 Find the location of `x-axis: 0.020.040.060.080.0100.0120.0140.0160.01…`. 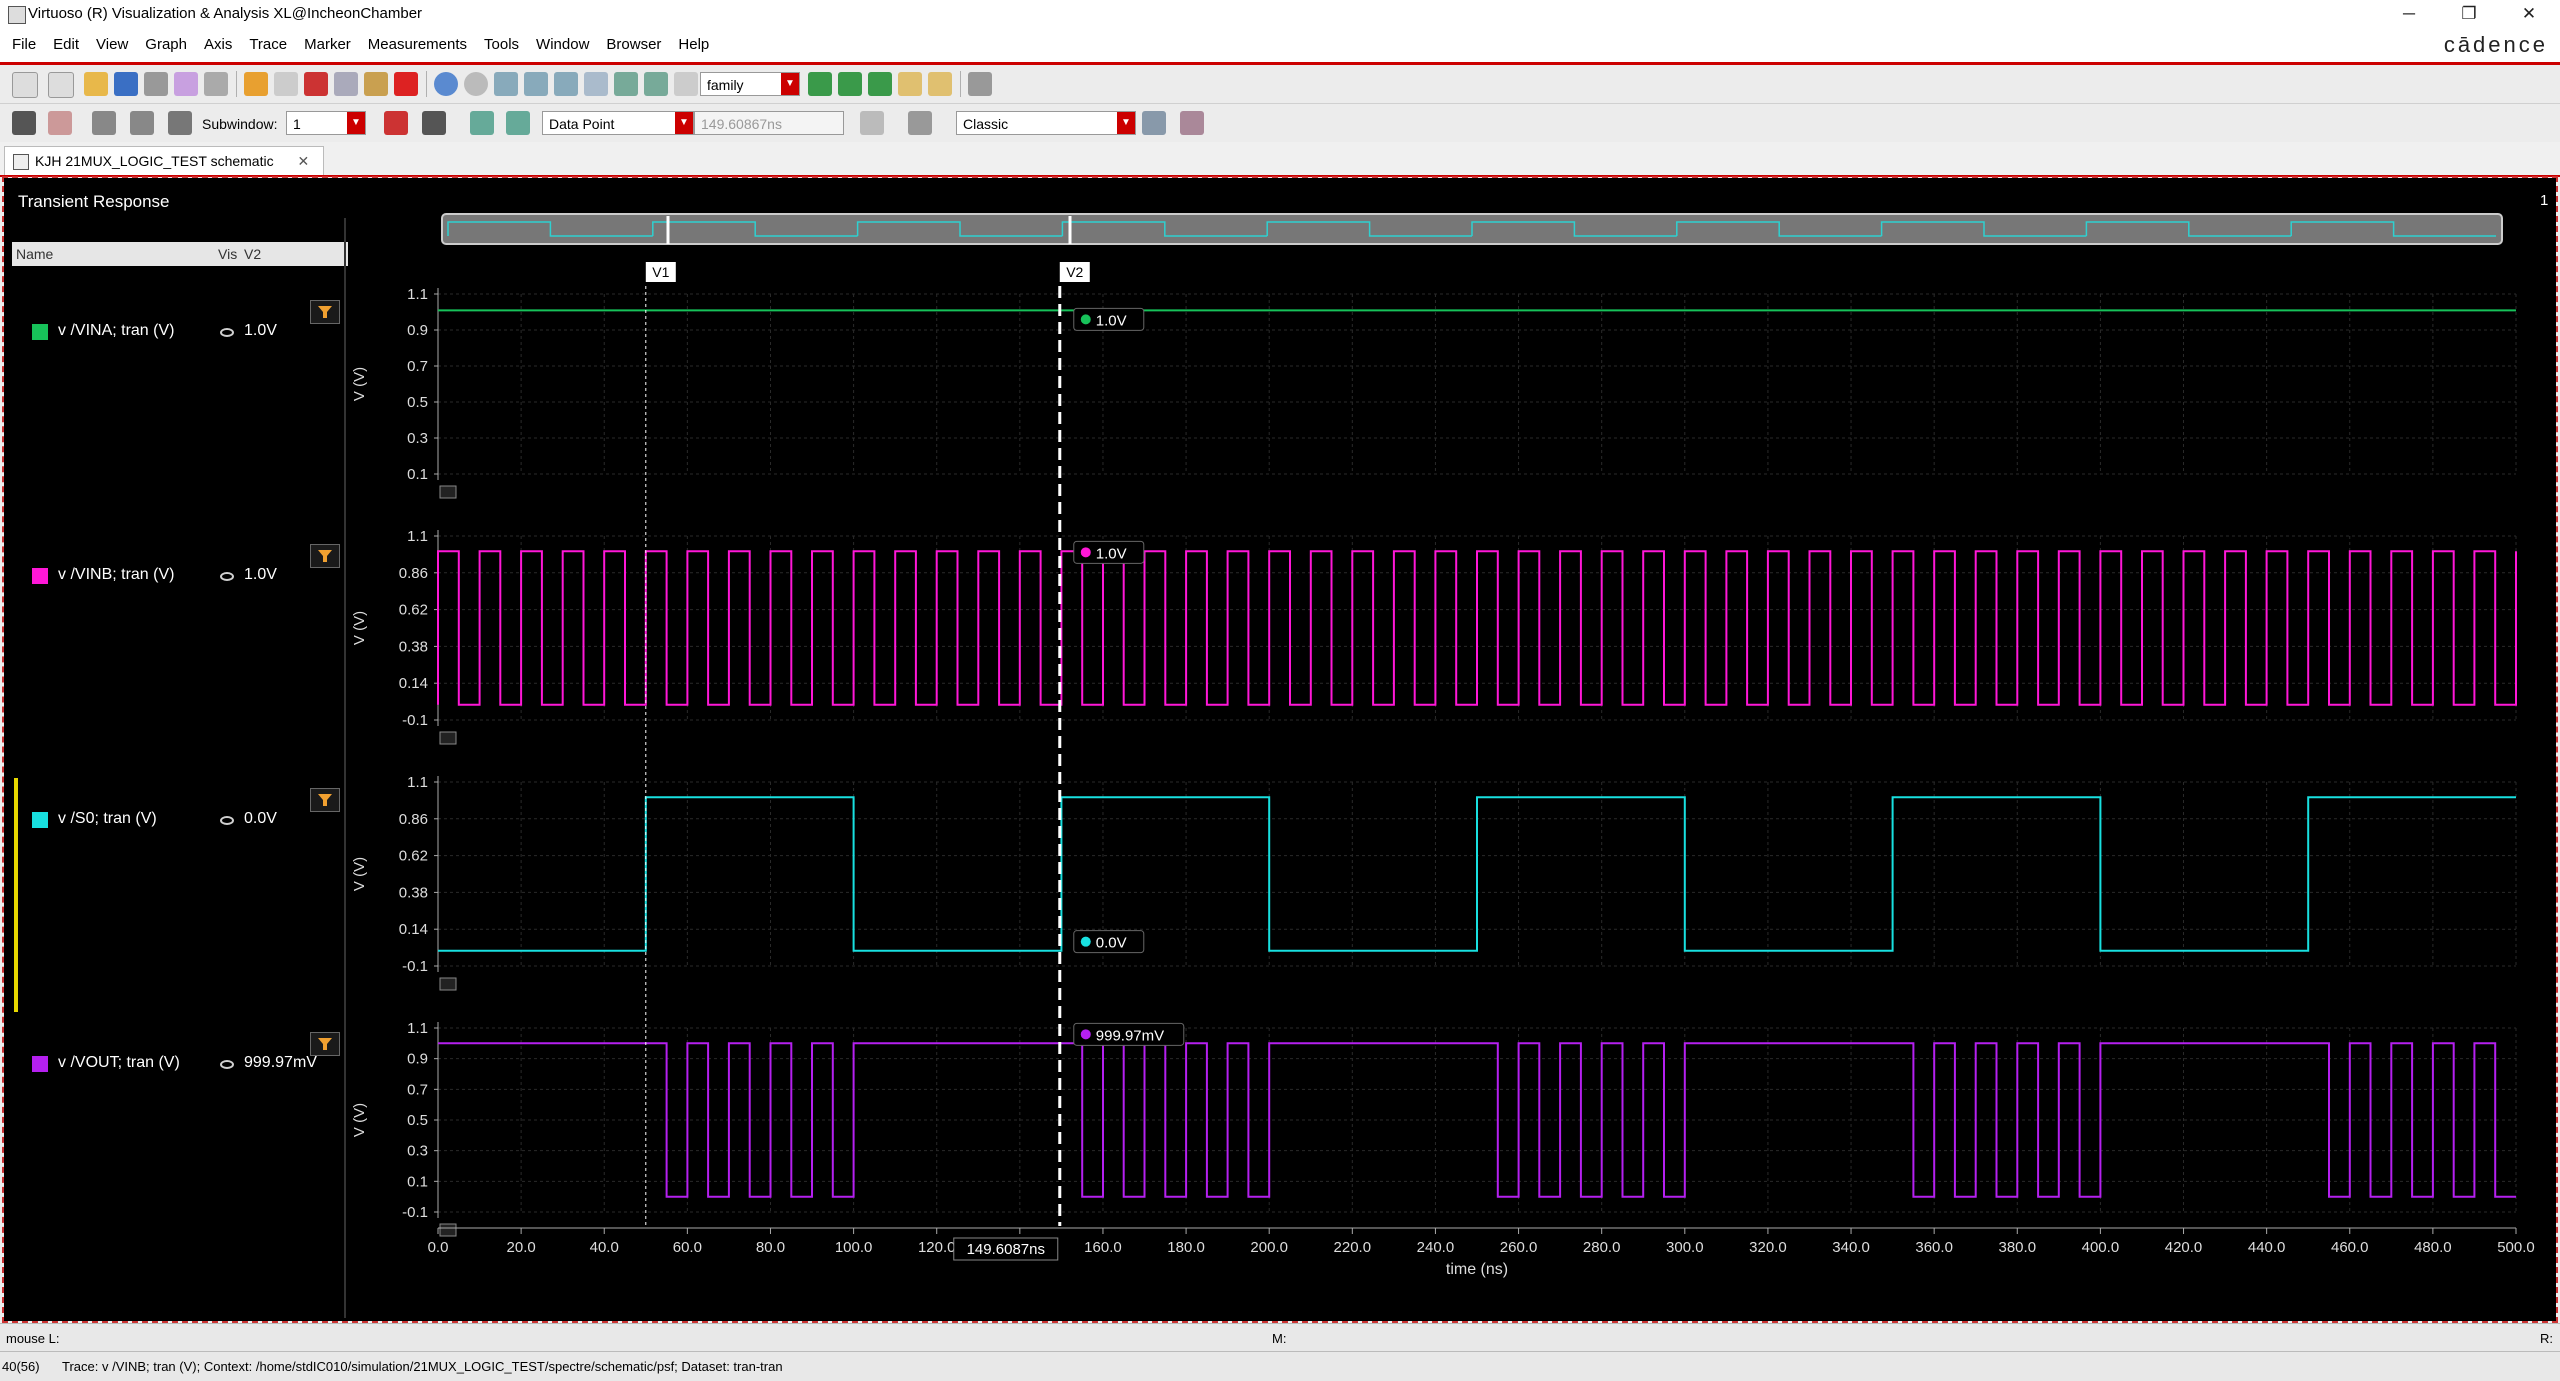

x-axis: 0.020.040.060.080.0100.0120.0140.0160.01… is located at coordinates (1481, 1252).